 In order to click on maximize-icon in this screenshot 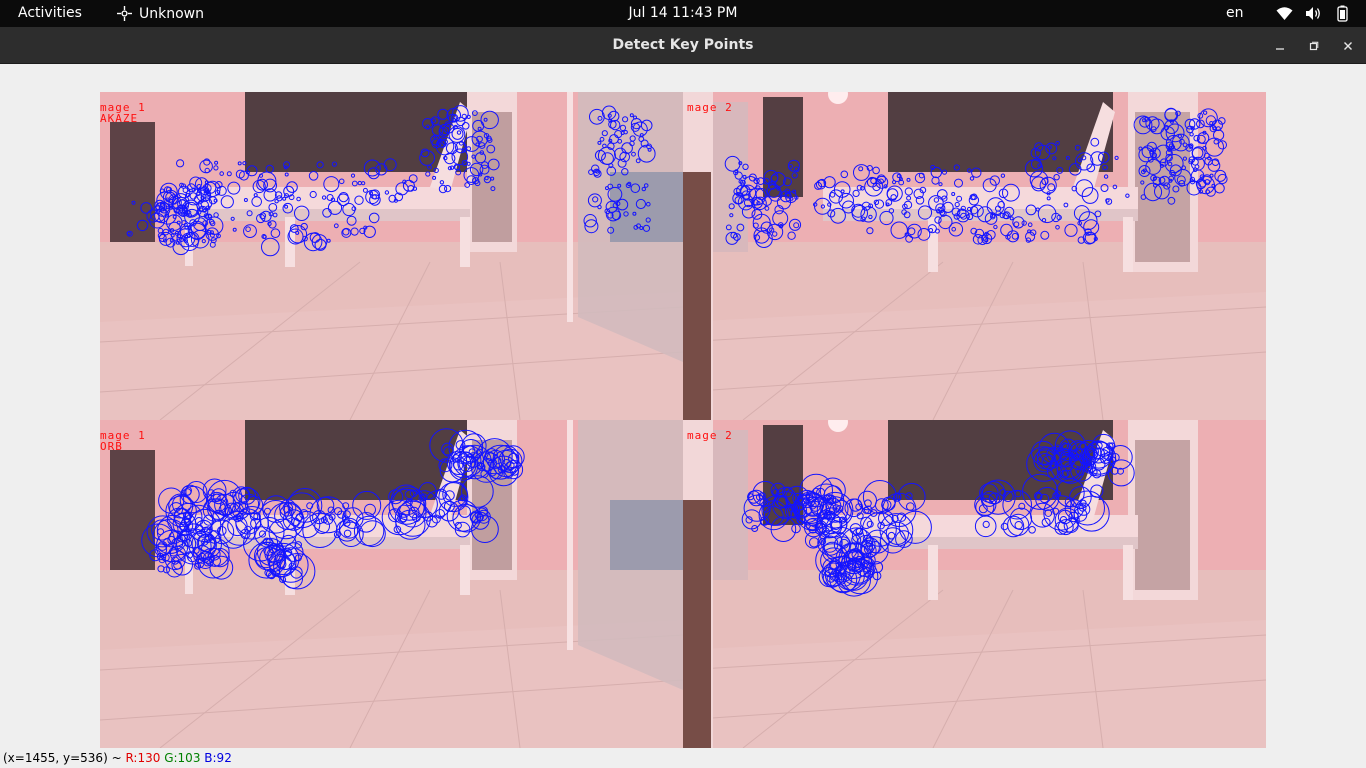, I will do `click(1314, 46)`.